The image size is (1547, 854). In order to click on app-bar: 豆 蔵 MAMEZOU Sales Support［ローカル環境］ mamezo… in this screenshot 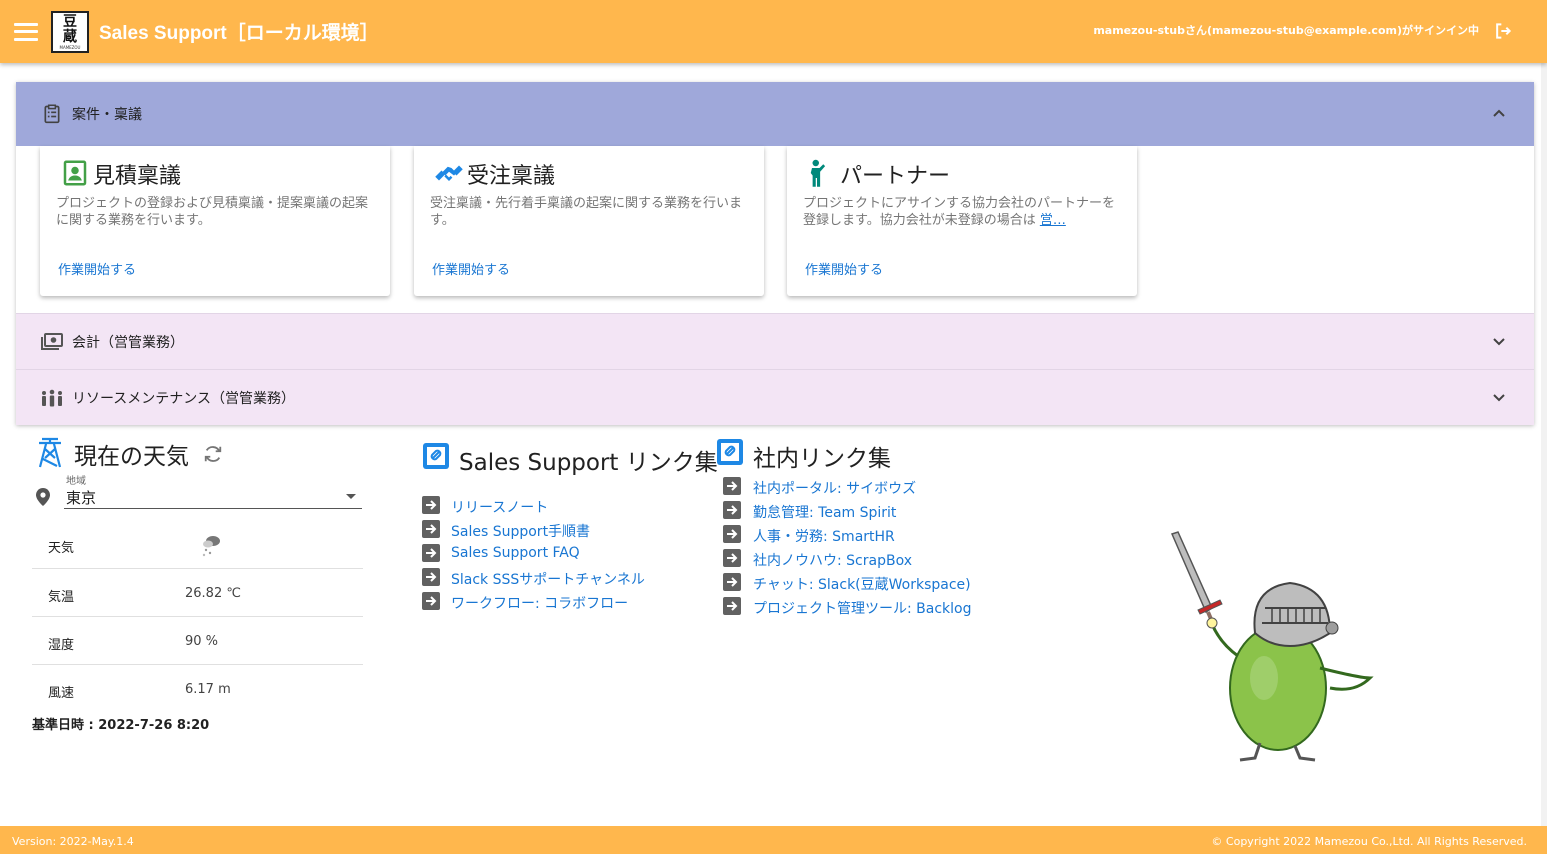, I will do `click(773, 31)`.